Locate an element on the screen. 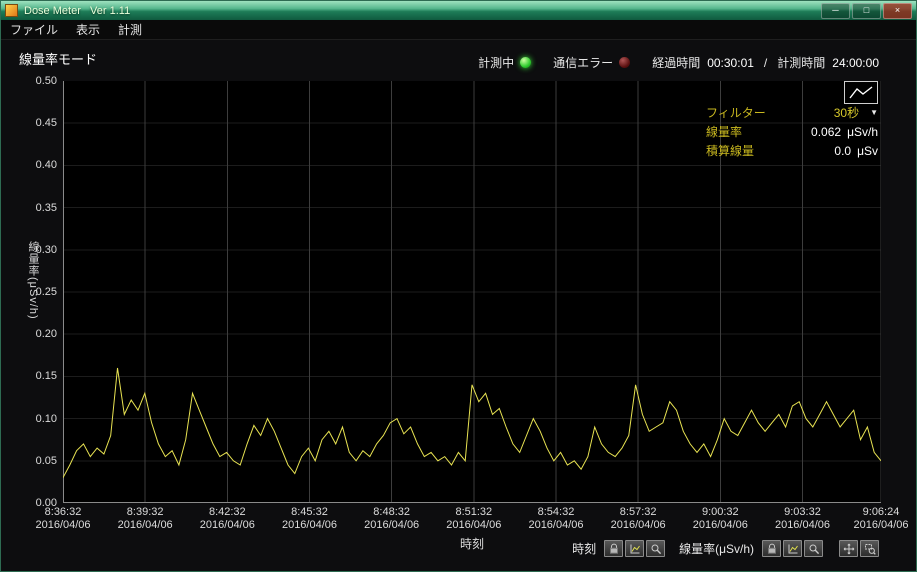 The height and width of the screenshot is (572, 917). measuring-led-icon is located at coordinates (526, 62).